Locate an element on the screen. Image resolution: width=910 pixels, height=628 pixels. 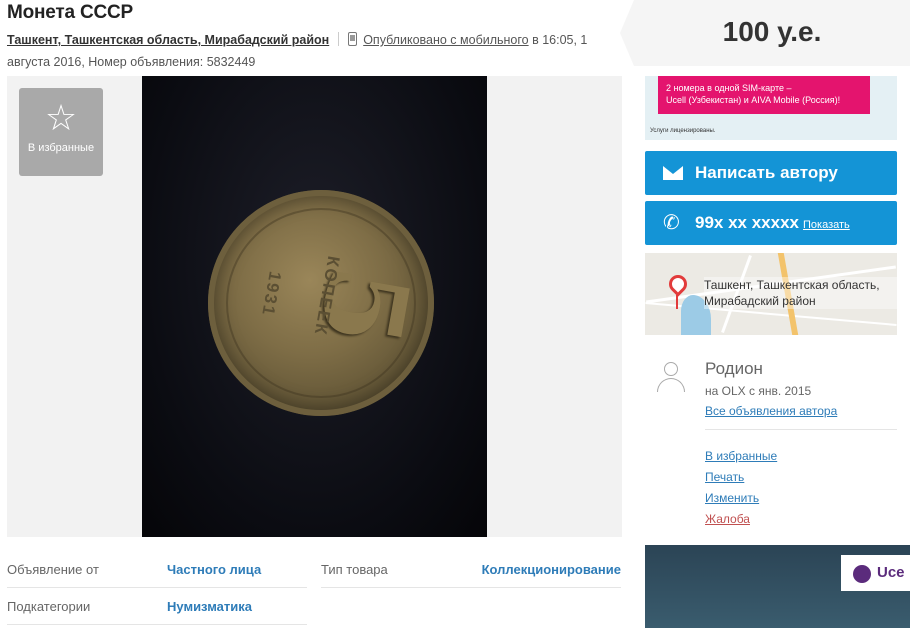
print-link: Печать is located at coordinates (741, 477).